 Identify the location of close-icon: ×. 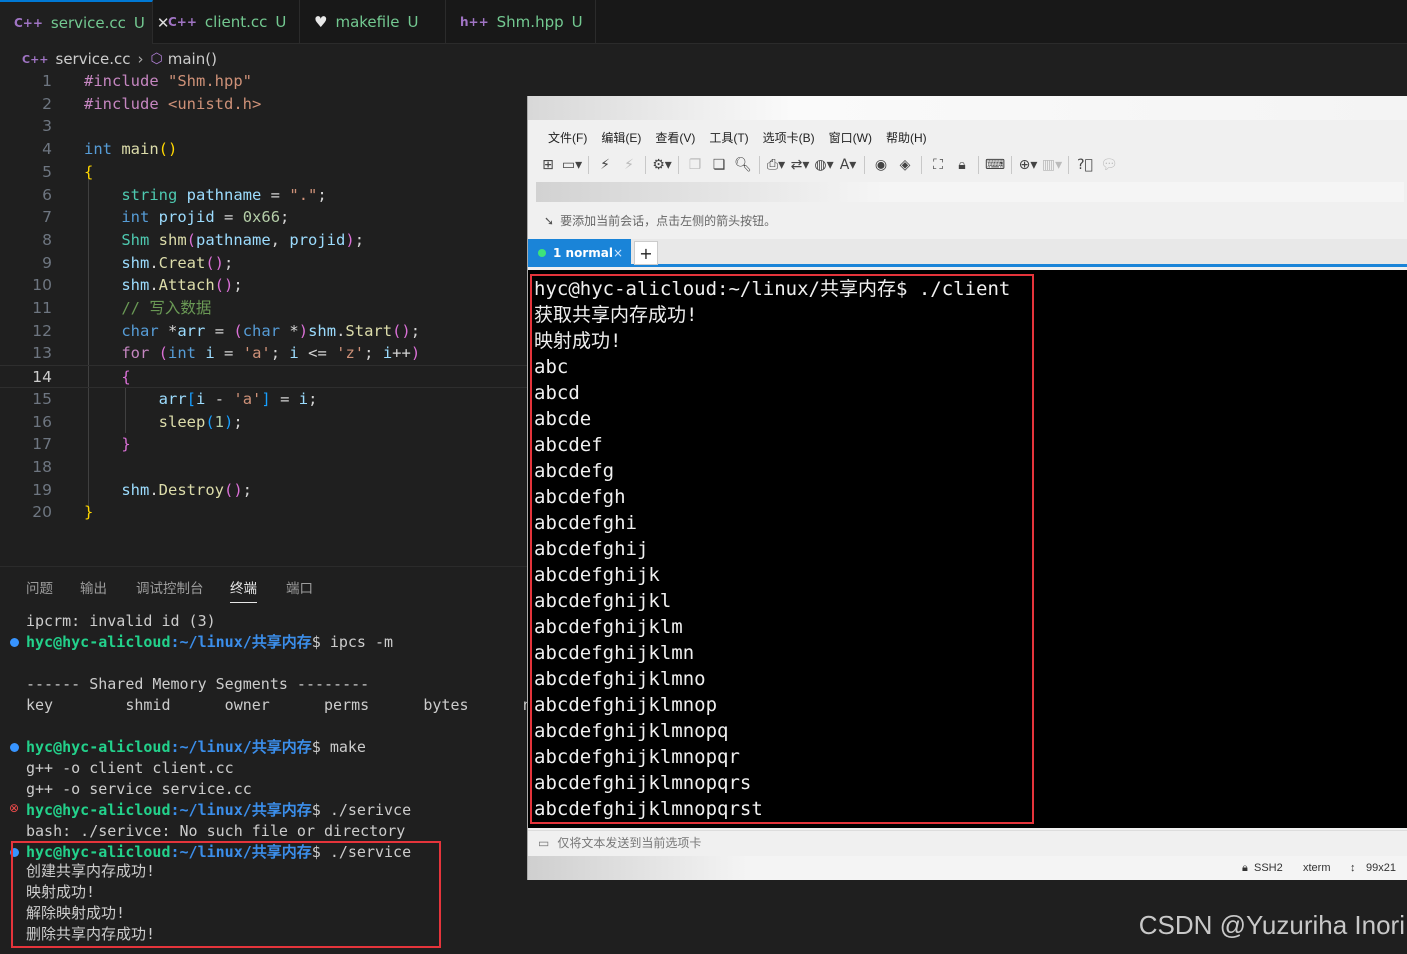
(618, 253).